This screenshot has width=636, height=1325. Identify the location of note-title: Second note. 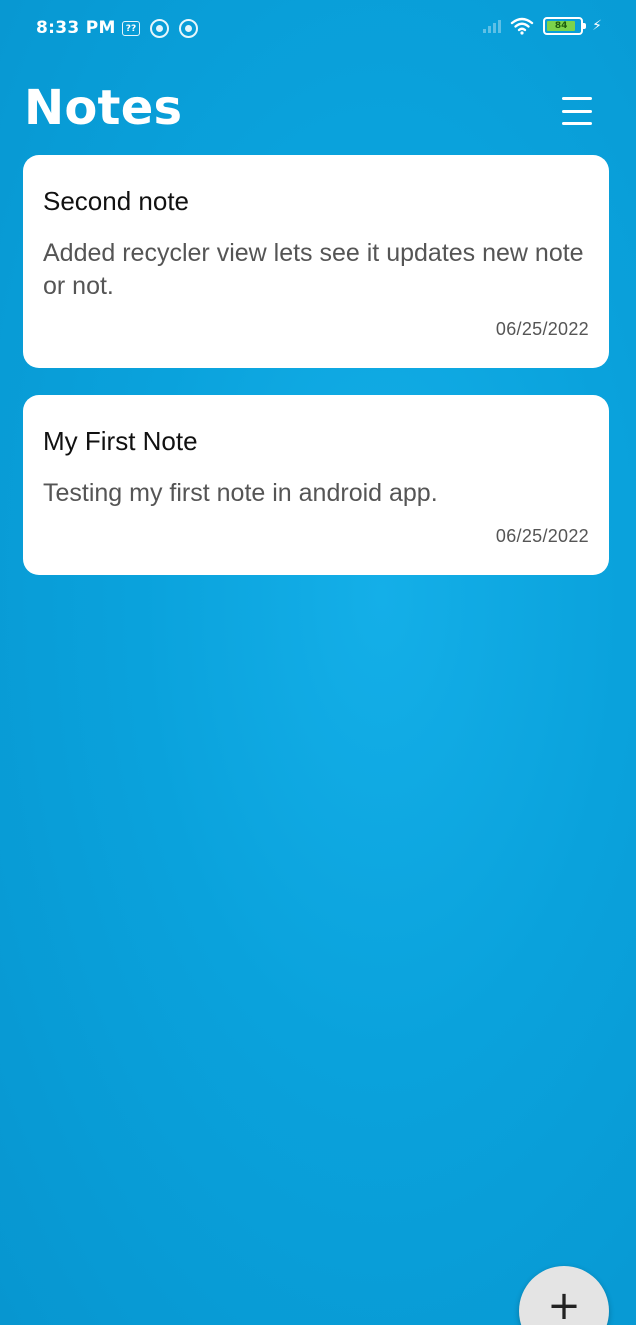
(116, 201).